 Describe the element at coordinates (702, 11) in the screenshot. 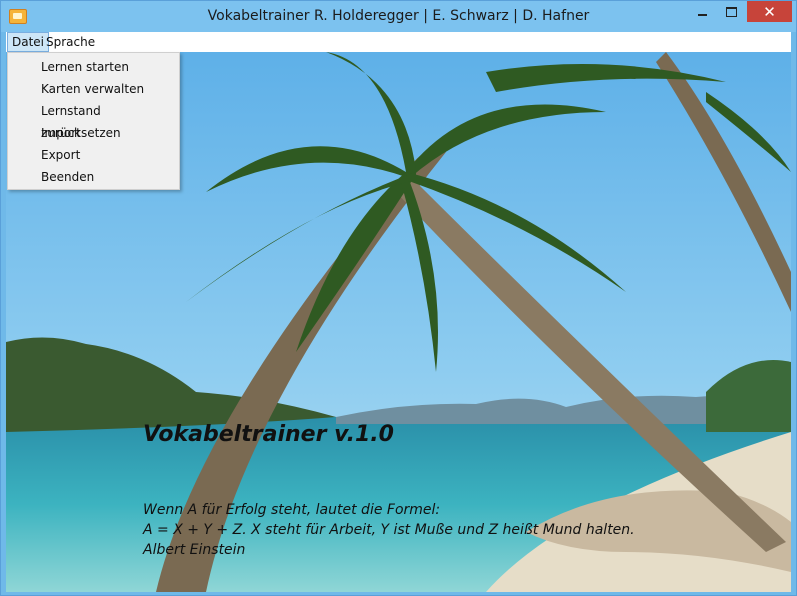

I see `minimize-button` at that location.